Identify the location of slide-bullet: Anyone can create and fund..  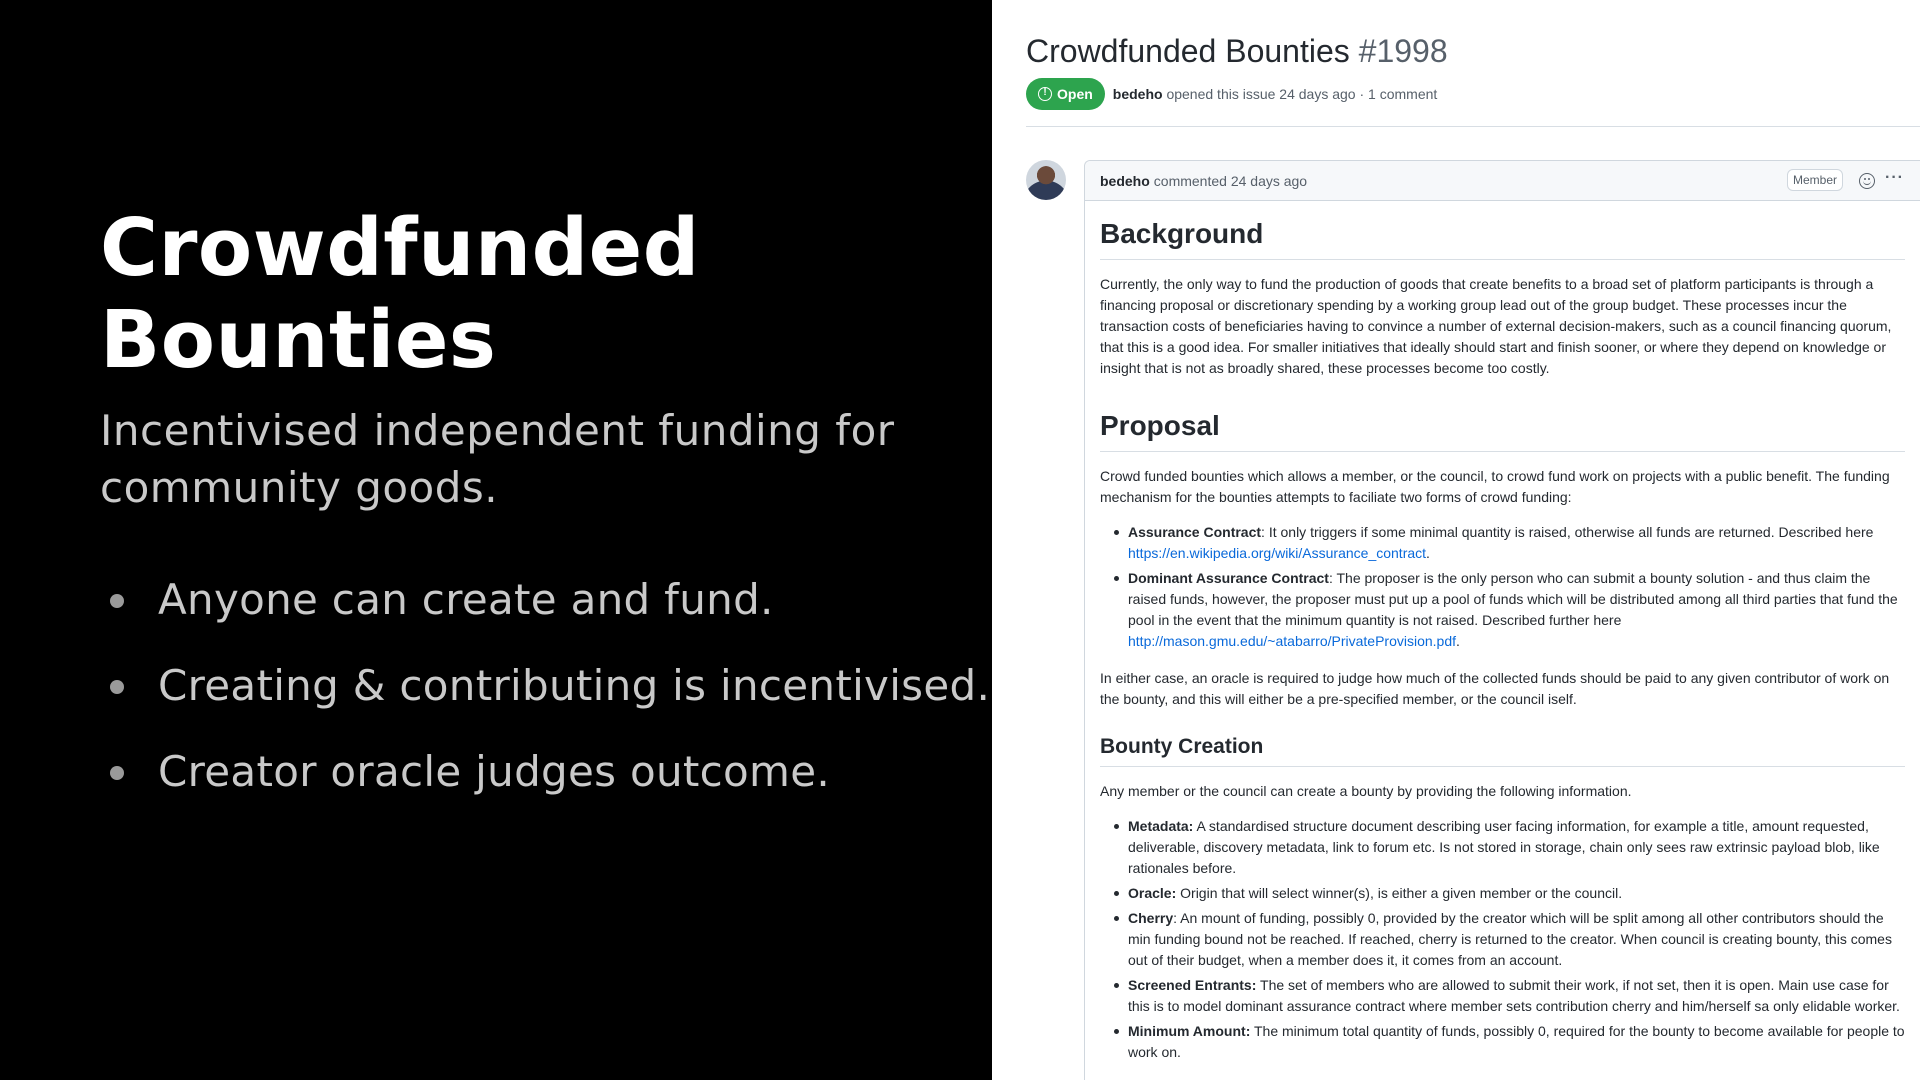
(545, 613).